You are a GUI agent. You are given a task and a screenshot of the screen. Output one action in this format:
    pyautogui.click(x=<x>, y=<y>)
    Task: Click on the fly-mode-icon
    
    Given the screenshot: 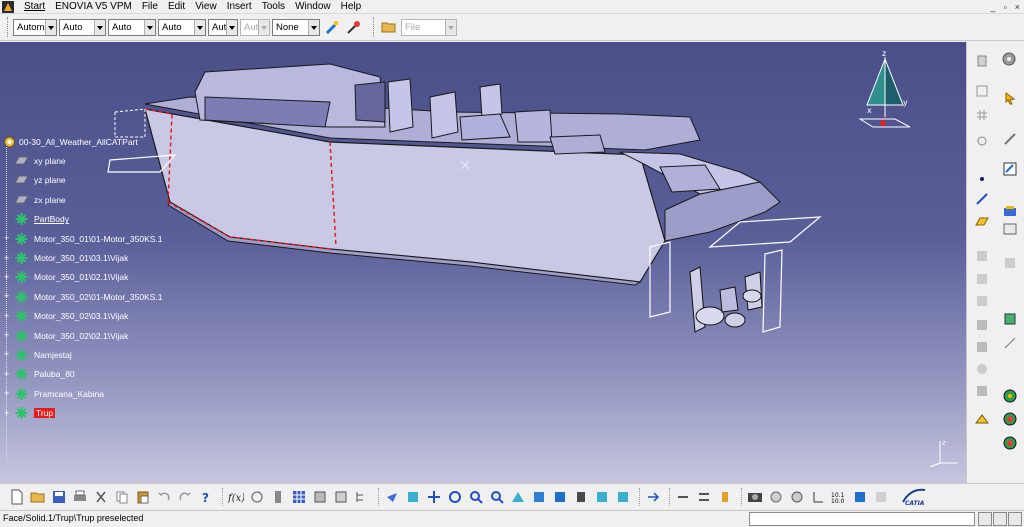 What is the action you would take?
    pyautogui.click(x=392, y=497)
    